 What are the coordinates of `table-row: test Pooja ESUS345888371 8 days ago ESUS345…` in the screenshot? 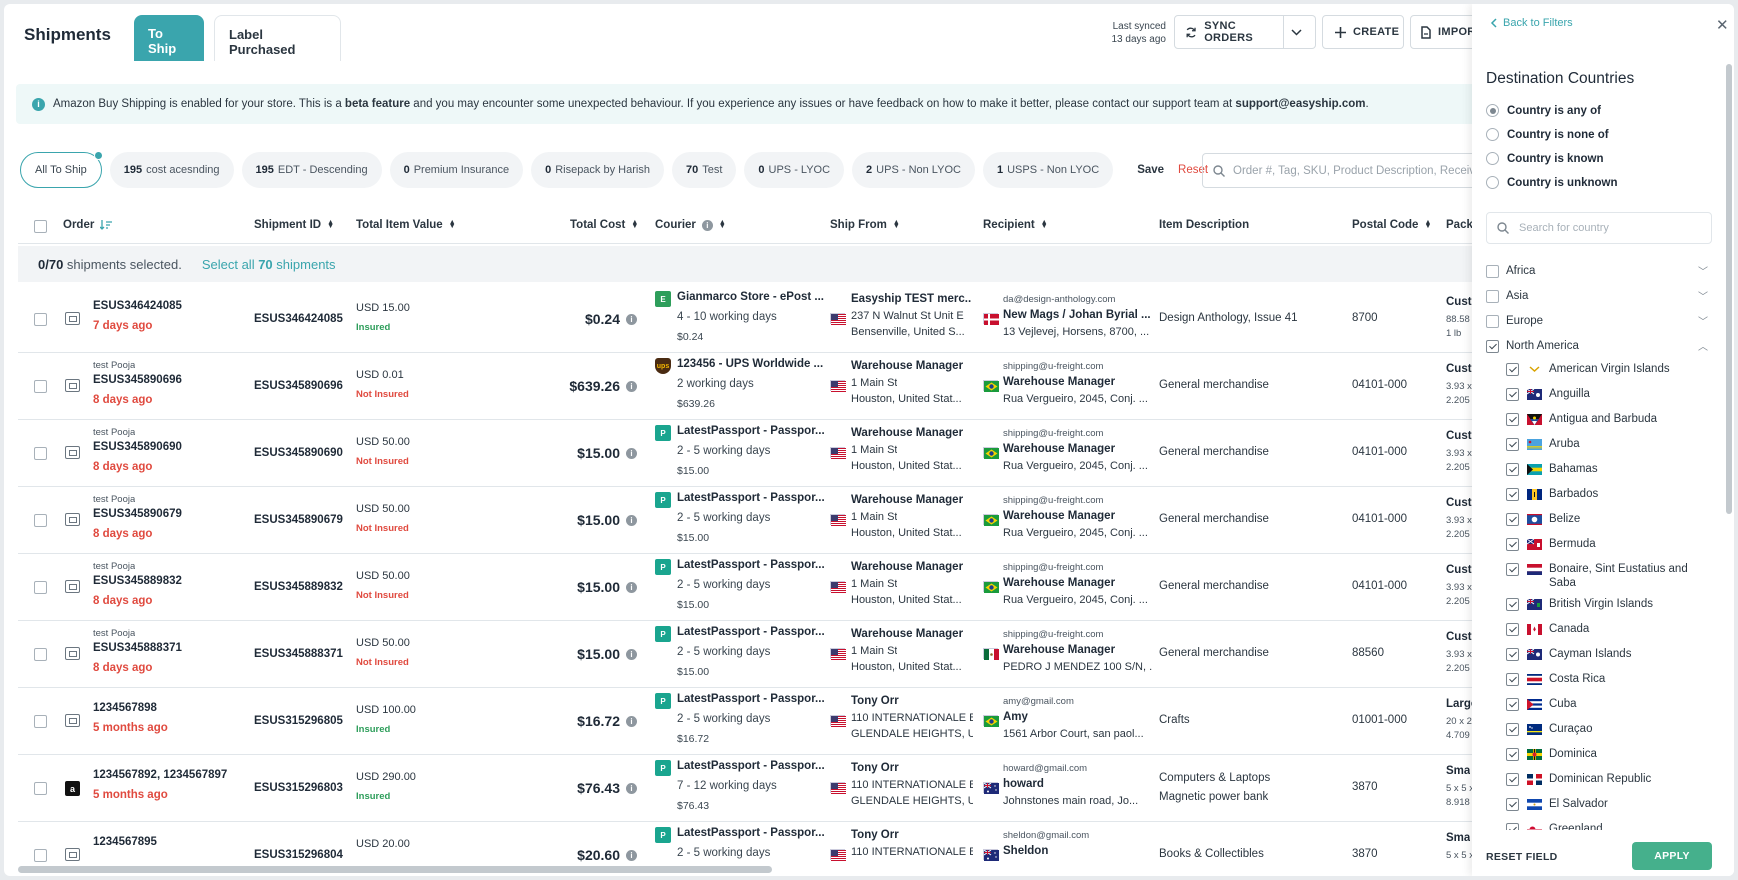 It's located at (768, 654).